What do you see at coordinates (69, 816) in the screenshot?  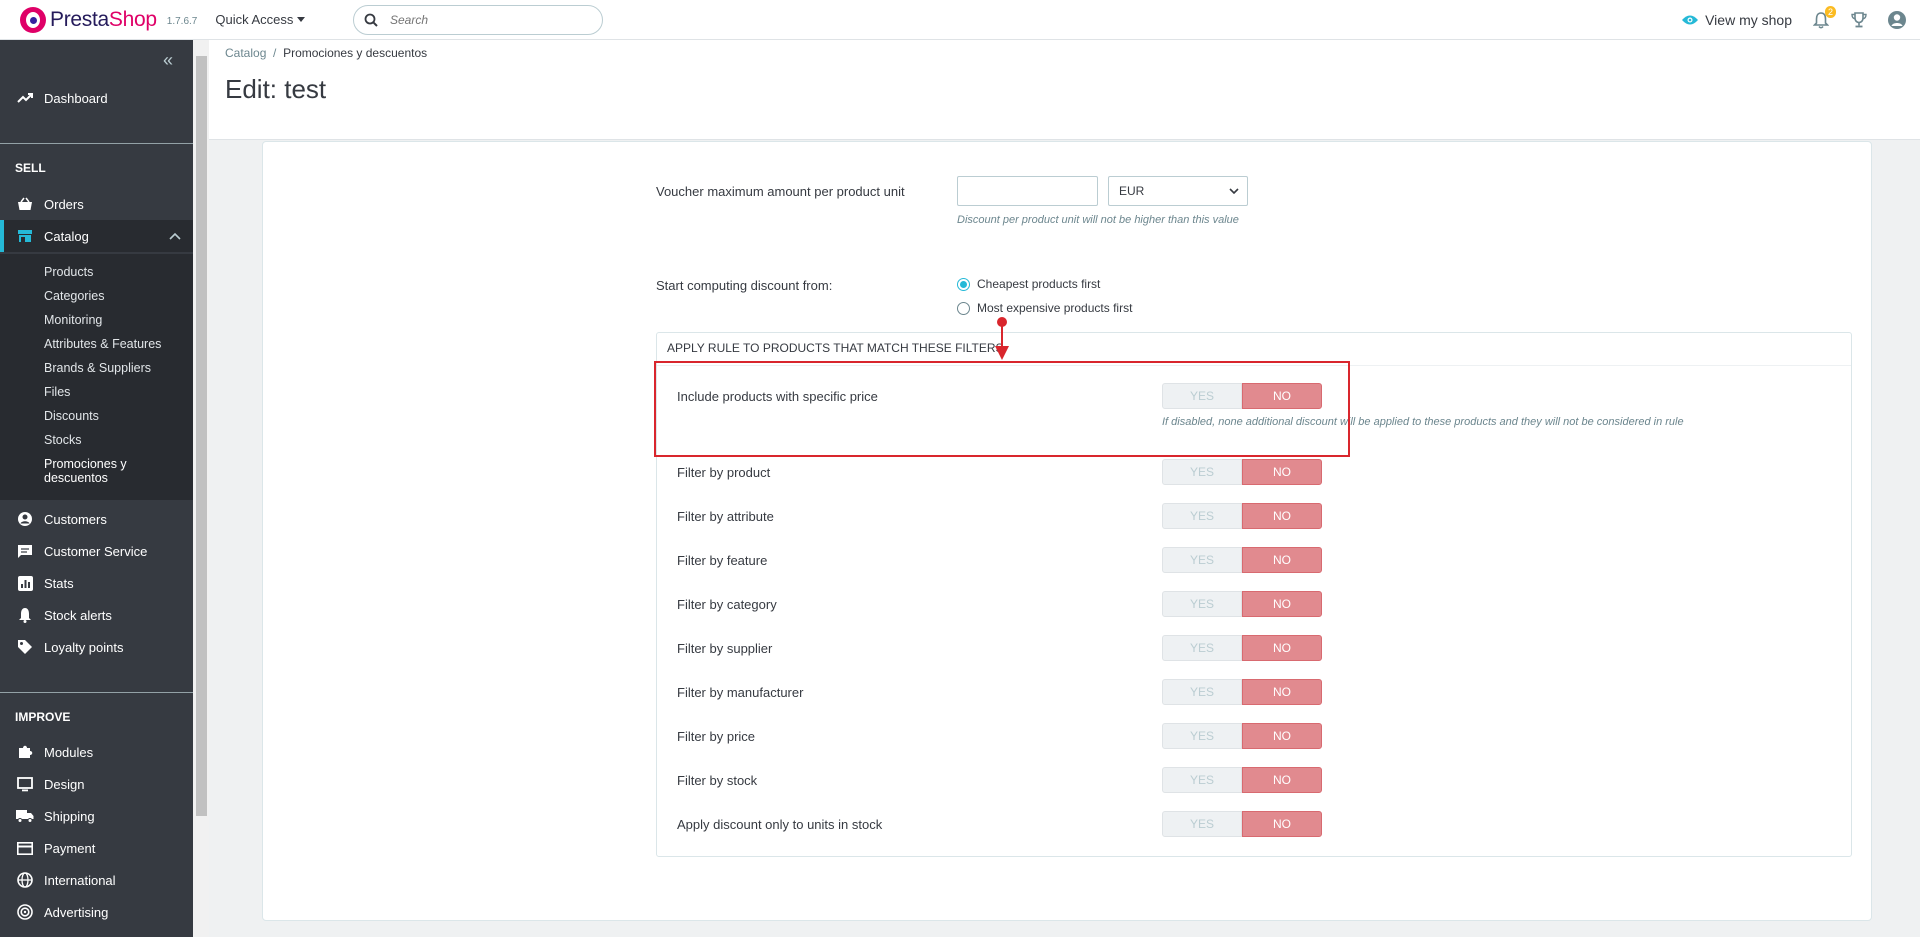 I see `sidebar-item-label: Shipping` at bounding box center [69, 816].